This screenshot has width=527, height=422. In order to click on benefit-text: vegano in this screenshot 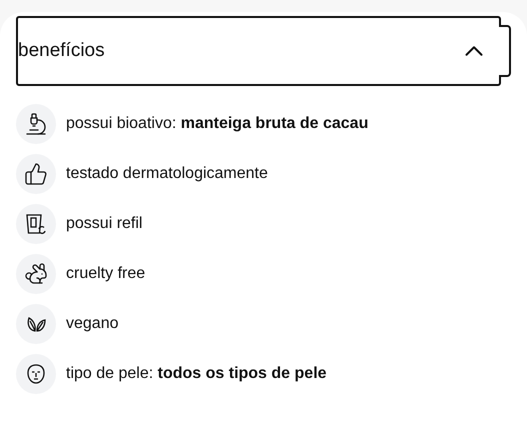, I will do `click(92, 324)`.